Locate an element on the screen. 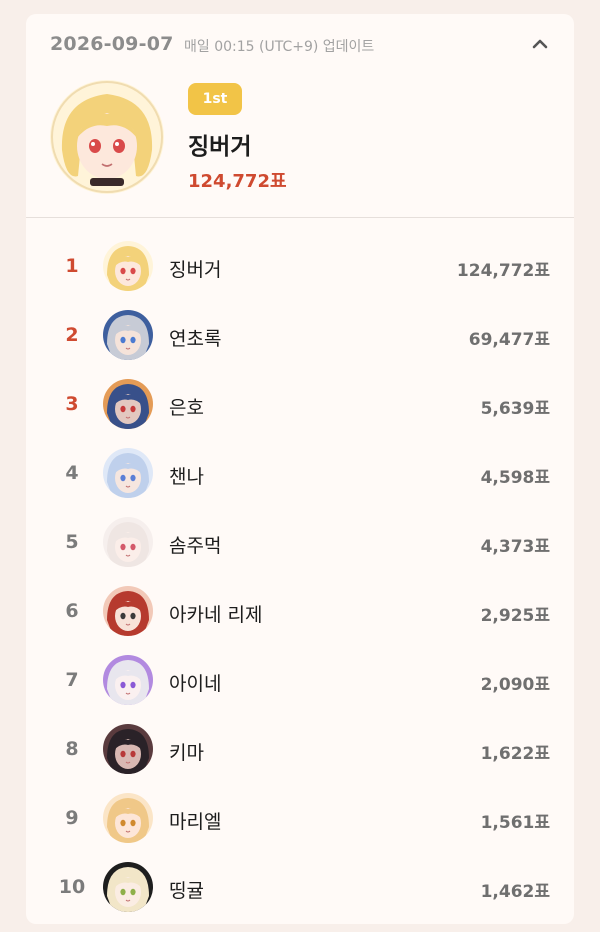 The width and height of the screenshot is (600, 932). streamer-name: 챈나 is located at coordinates (186, 477).